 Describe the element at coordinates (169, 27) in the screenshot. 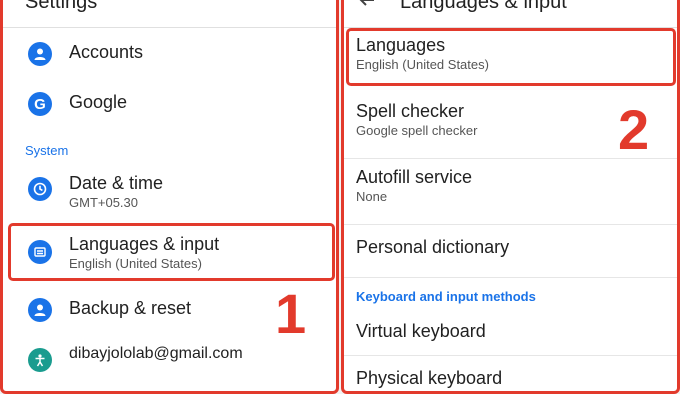

I see `header-divider` at that location.